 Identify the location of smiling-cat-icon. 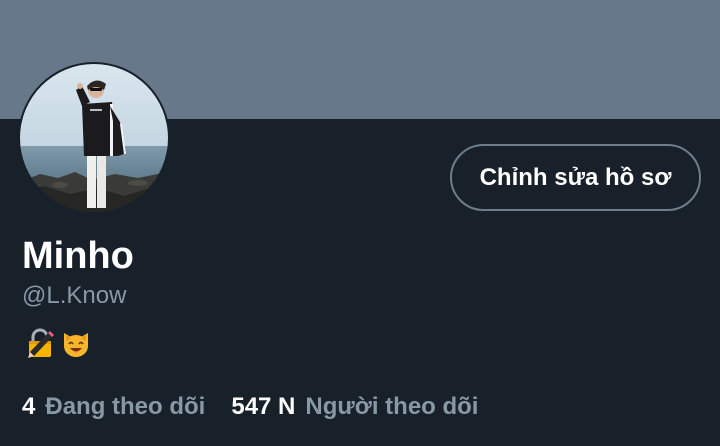
(76, 343).